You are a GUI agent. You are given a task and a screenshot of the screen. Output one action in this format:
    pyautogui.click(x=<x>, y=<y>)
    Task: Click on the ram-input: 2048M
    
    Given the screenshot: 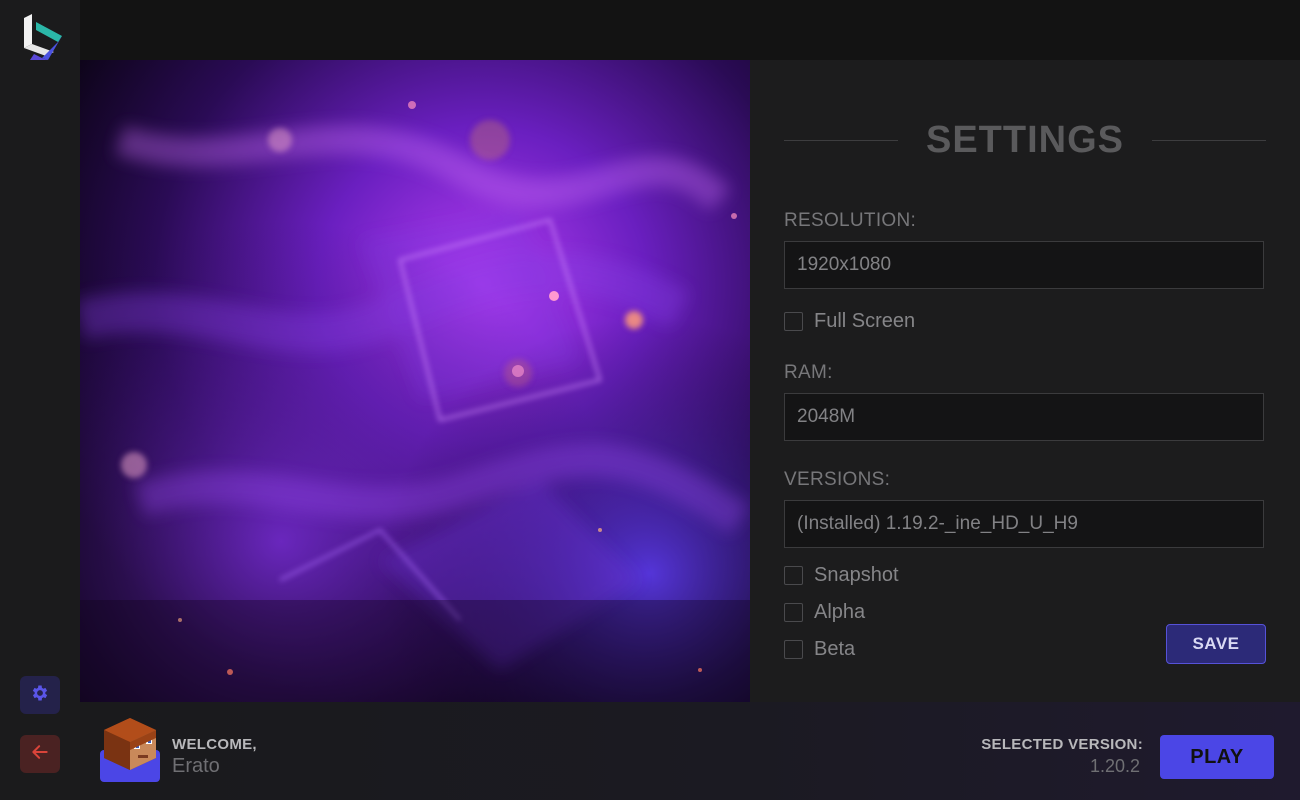 What is the action you would take?
    pyautogui.click(x=1024, y=417)
    